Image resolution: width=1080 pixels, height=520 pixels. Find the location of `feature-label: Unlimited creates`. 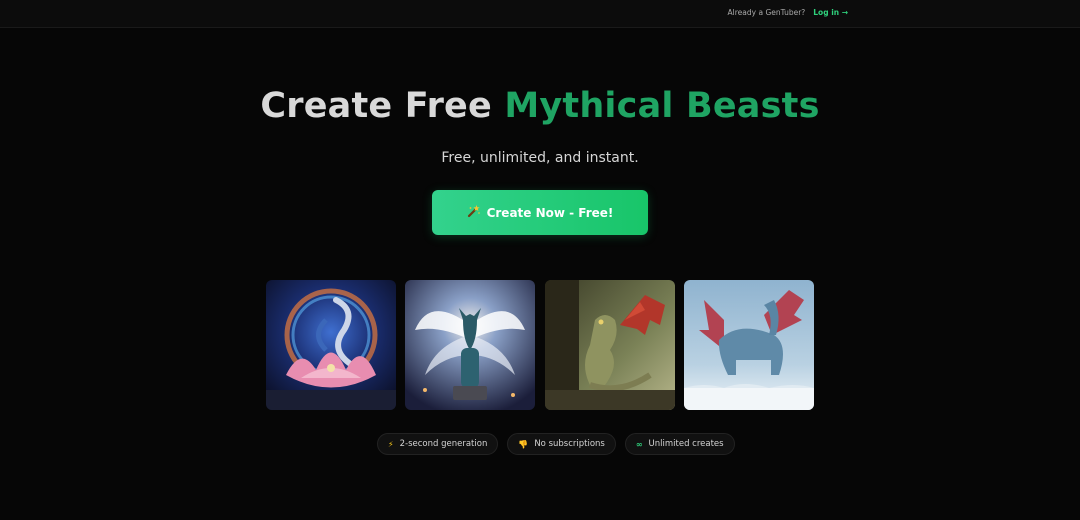

feature-label: Unlimited creates is located at coordinates (686, 444).